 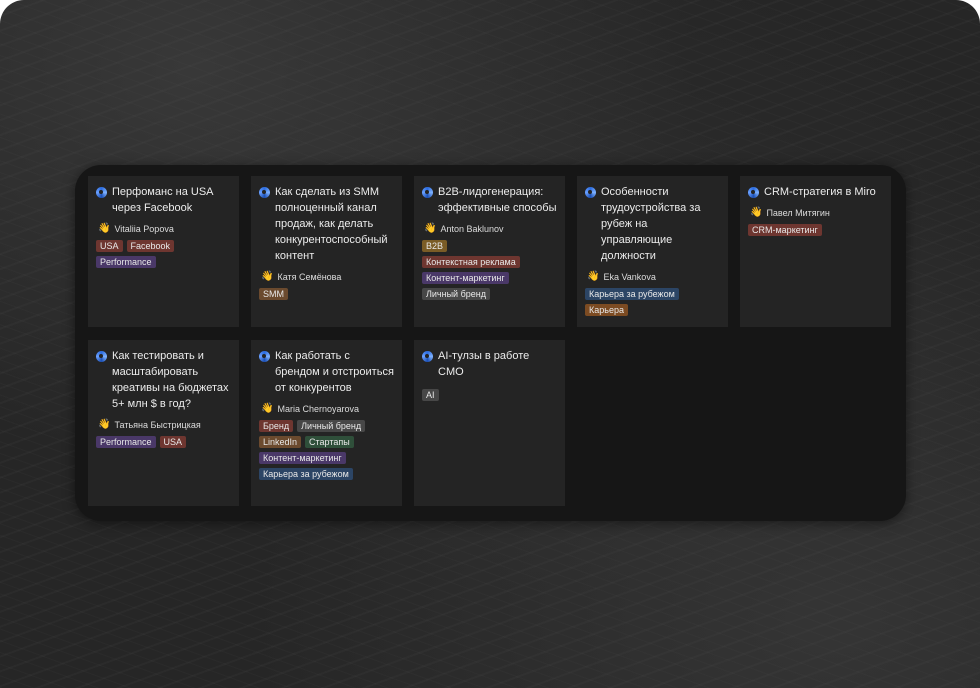 I want to click on tag: LinkedIn, so click(x=280, y=442).